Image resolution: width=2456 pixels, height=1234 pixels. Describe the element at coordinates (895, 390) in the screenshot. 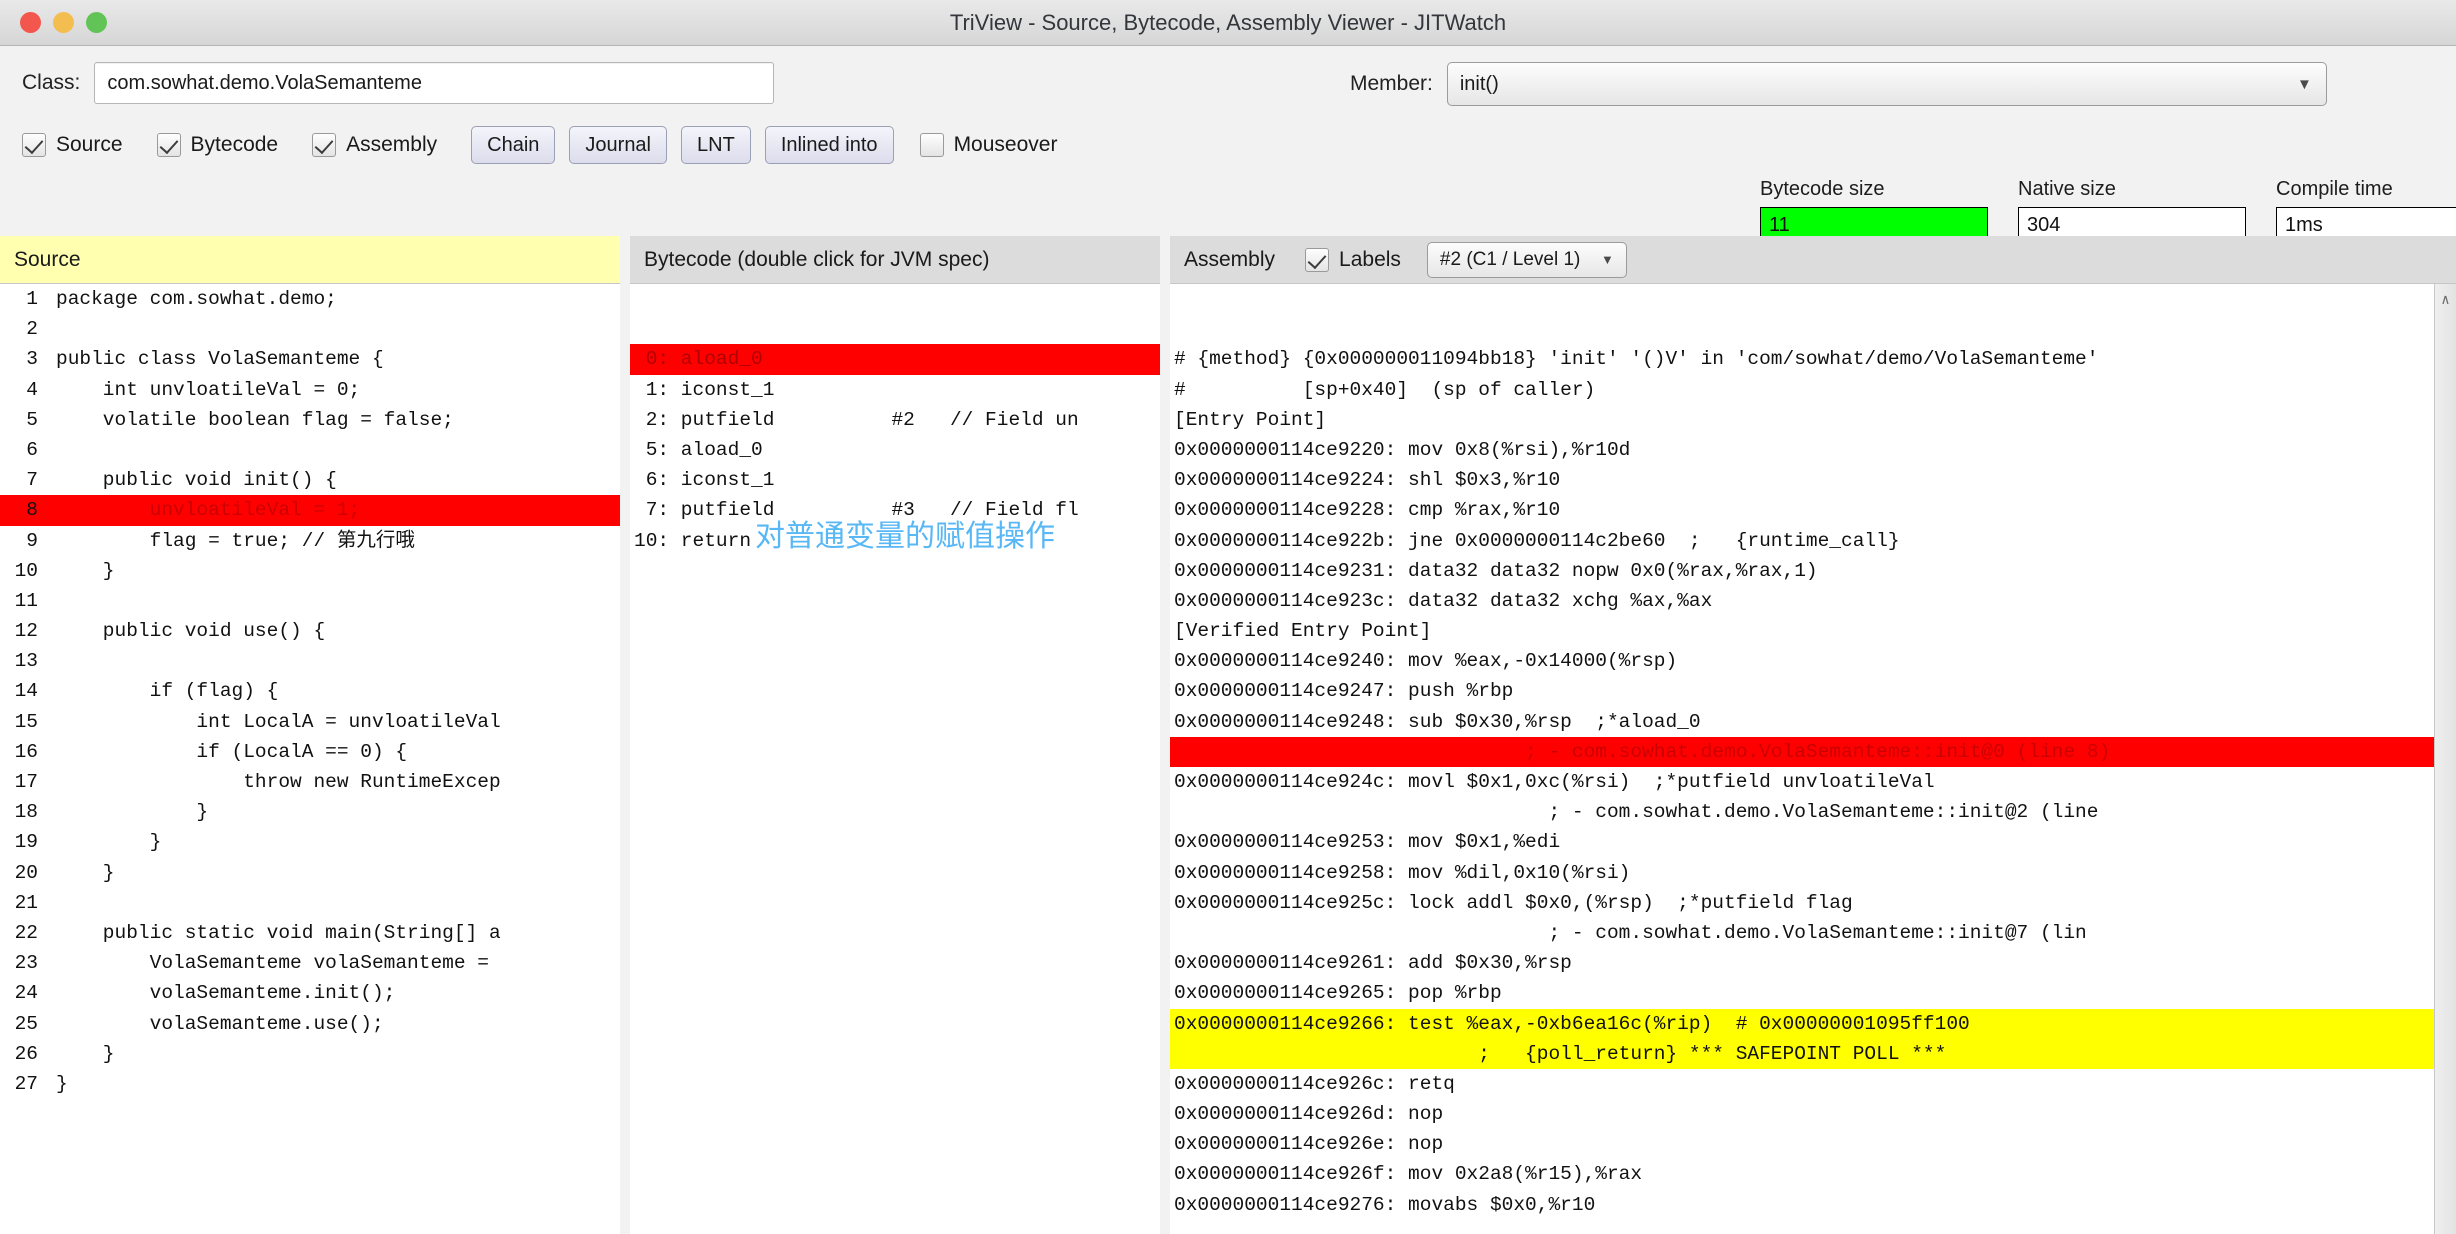

I see `bytecode-line: 1: iconst_1` at that location.